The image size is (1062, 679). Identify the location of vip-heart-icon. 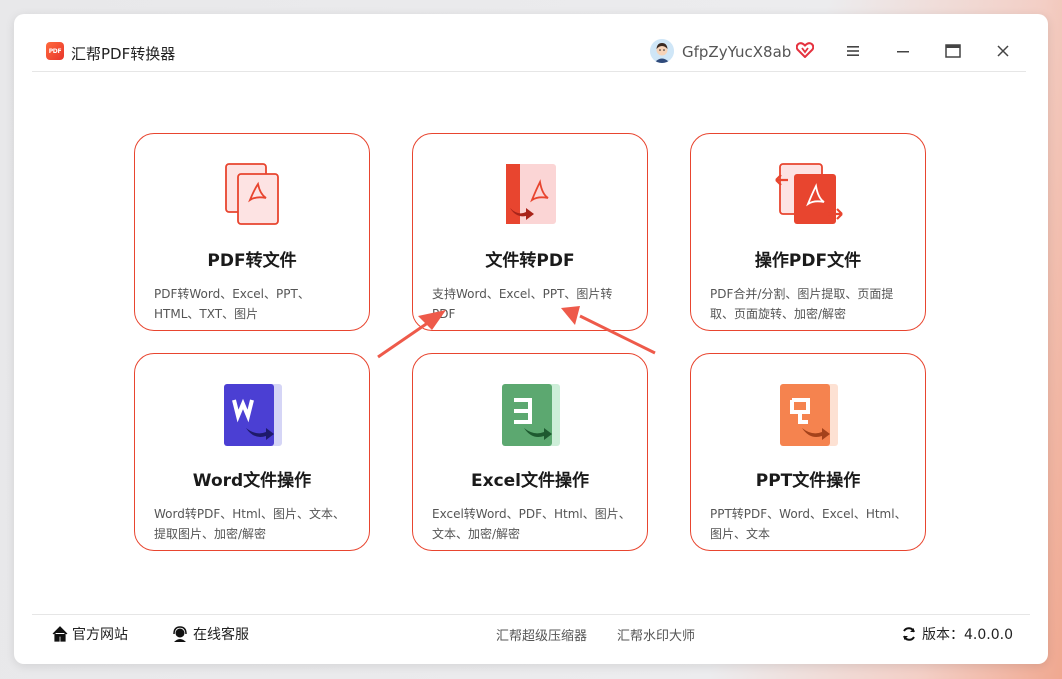
(805, 50).